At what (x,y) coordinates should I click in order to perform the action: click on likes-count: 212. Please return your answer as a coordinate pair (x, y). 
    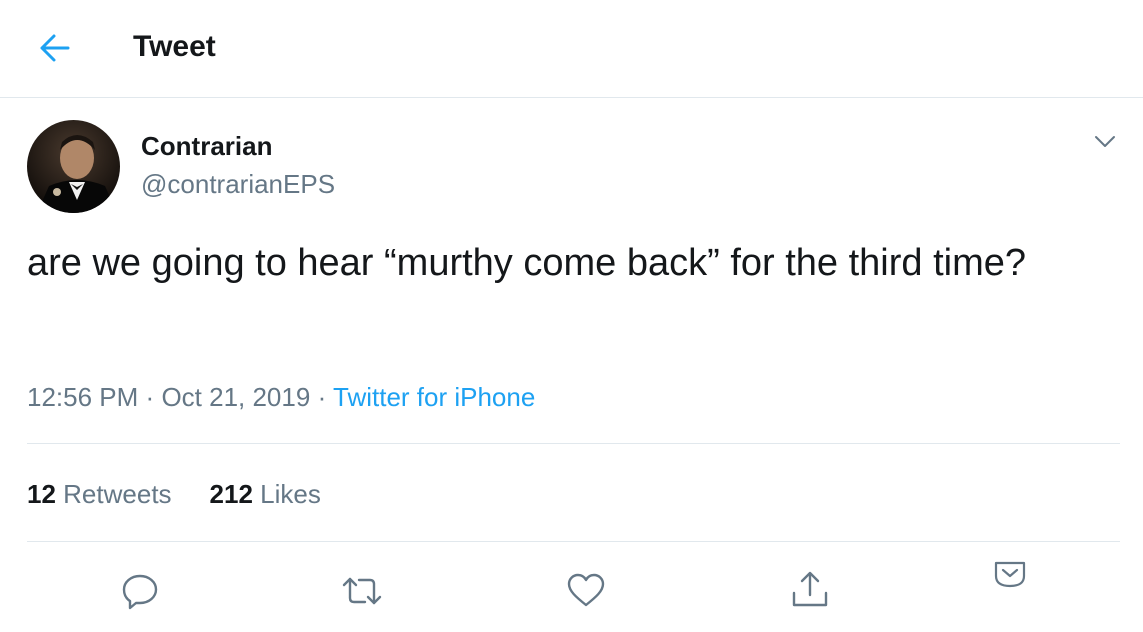
    Looking at the image, I should click on (231, 494).